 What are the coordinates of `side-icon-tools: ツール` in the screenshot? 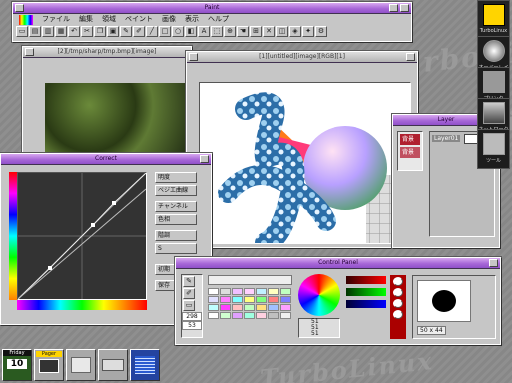 It's located at (493, 149).